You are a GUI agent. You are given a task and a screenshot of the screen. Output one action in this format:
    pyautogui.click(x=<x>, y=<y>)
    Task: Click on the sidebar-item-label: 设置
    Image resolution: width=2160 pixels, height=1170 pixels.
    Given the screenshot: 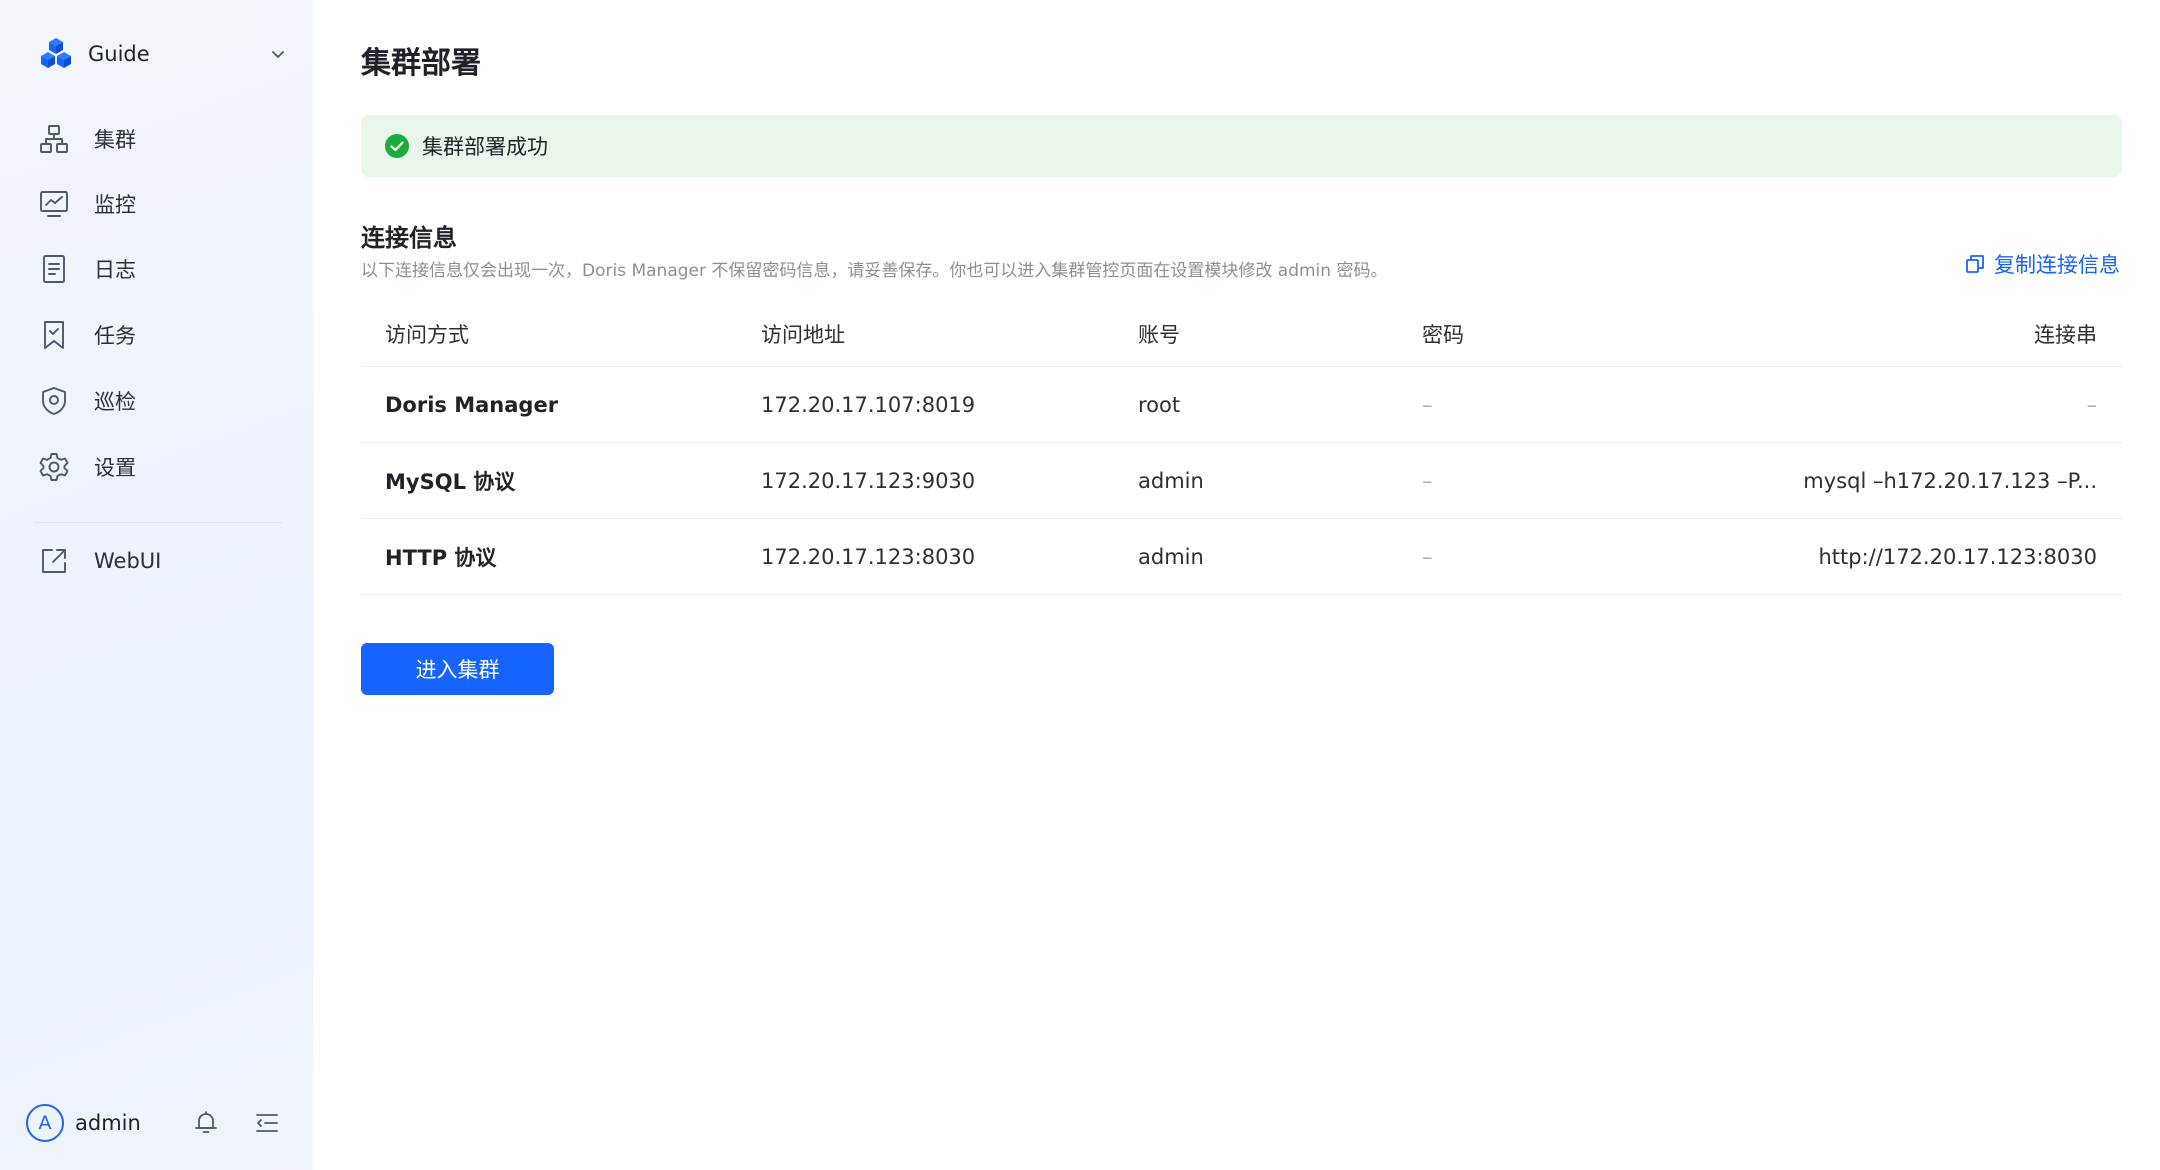 What is the action you would take?
    pyautogui.click(x=115, y=468)
    